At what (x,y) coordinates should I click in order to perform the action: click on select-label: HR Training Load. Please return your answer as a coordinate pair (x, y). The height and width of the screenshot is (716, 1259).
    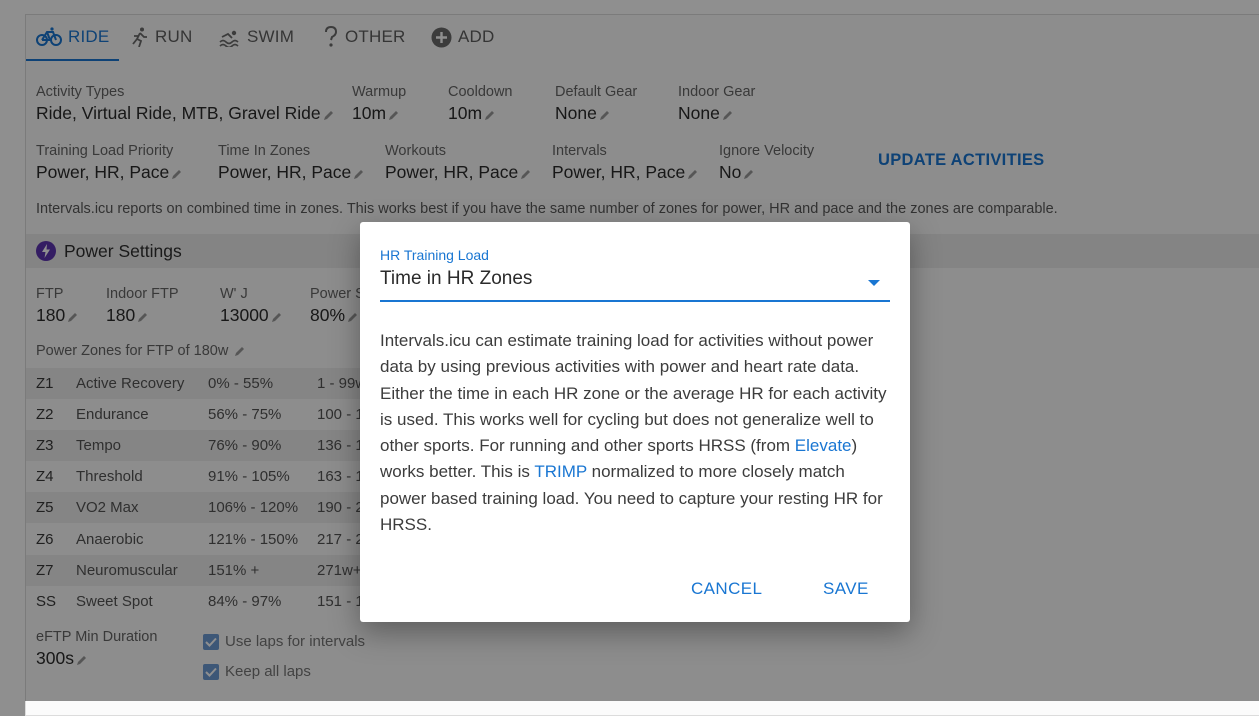
    Looking at the image, I should click on (434, 255).